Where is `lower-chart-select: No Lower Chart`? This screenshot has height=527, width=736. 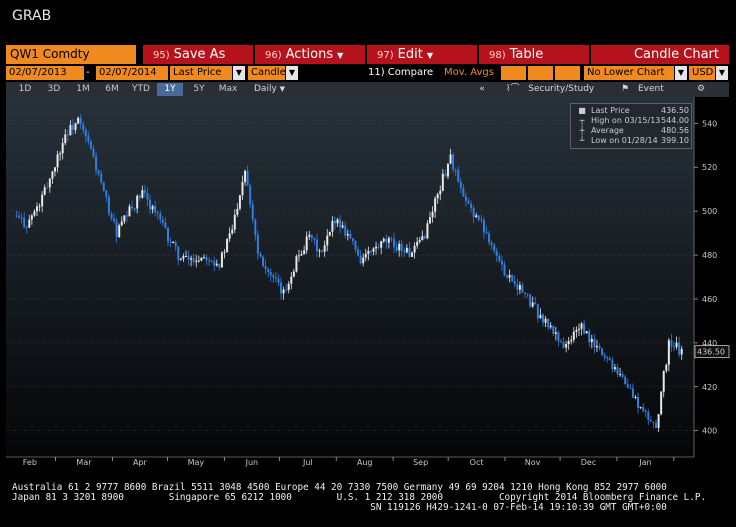
lower-chart-select: No Lower Chart is located at coordinates (629, 73).